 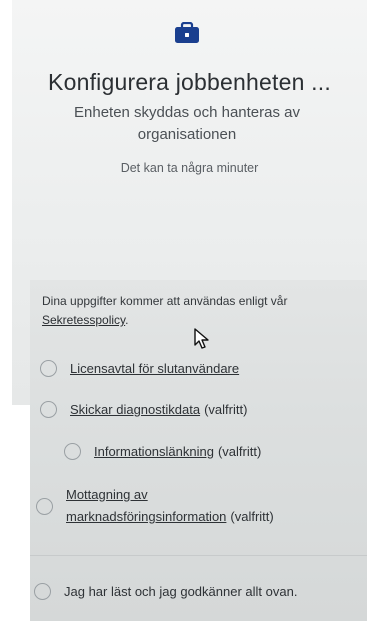 I want to click on briefcase-icon, so click(x=187, y=32).